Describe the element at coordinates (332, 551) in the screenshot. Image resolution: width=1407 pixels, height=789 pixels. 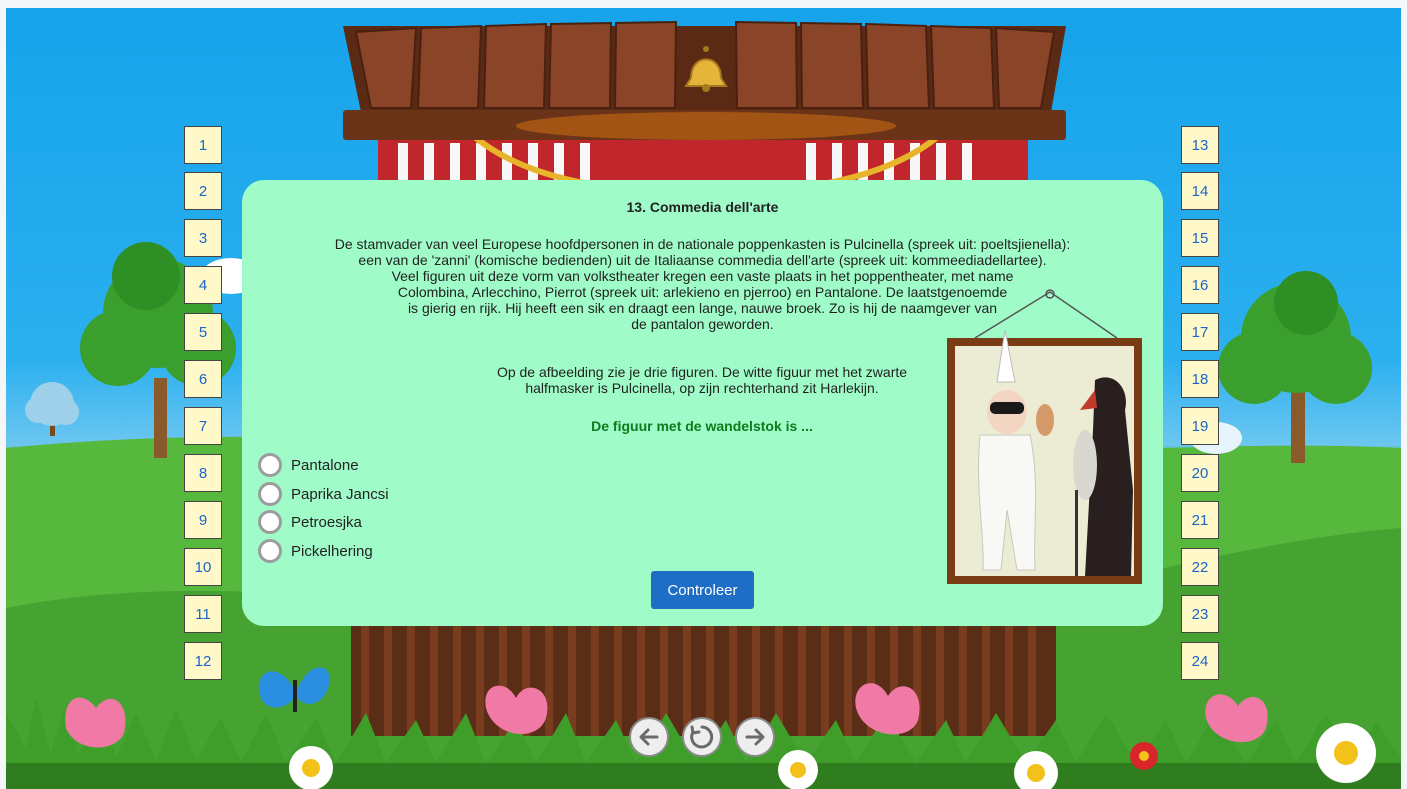
I see `option-label: Pickelhering` at that location.